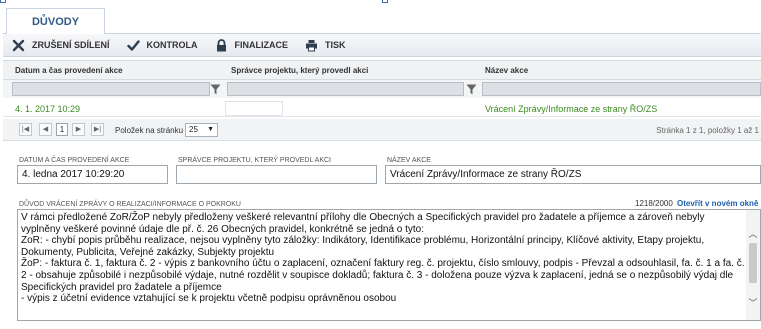 This screenshot has height=329, width=761. Describe the element at coordinates (97, 129) in the screenshot. I see `last-page-button: ▶|` at that location.